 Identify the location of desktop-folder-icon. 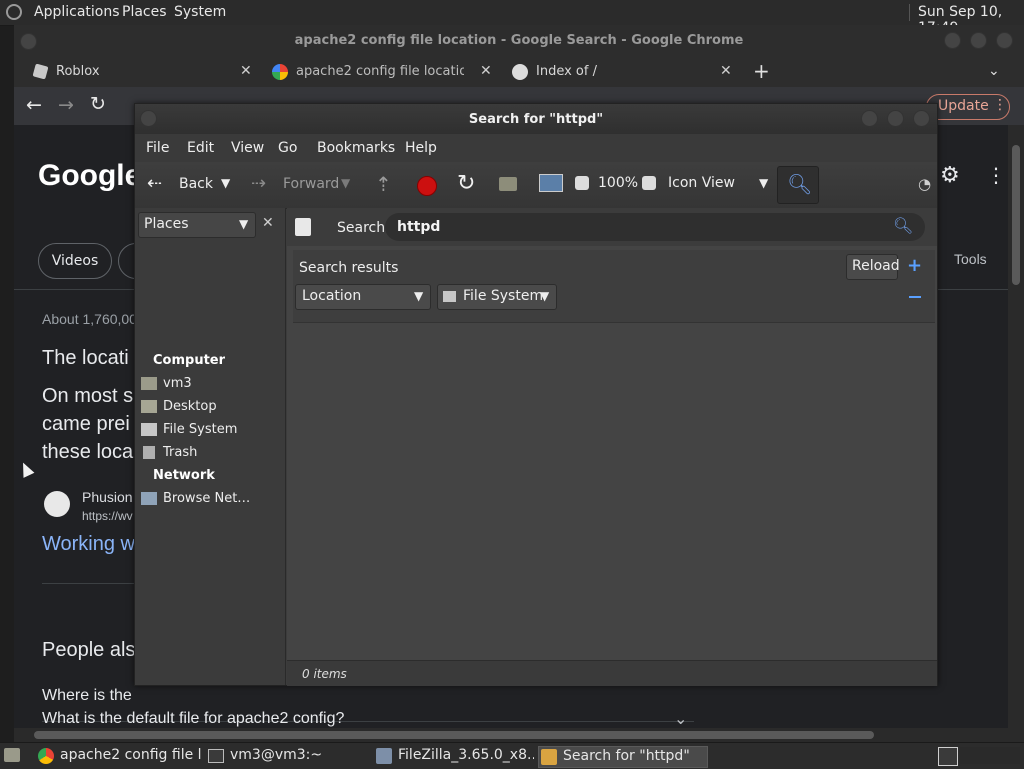
(149, 406).